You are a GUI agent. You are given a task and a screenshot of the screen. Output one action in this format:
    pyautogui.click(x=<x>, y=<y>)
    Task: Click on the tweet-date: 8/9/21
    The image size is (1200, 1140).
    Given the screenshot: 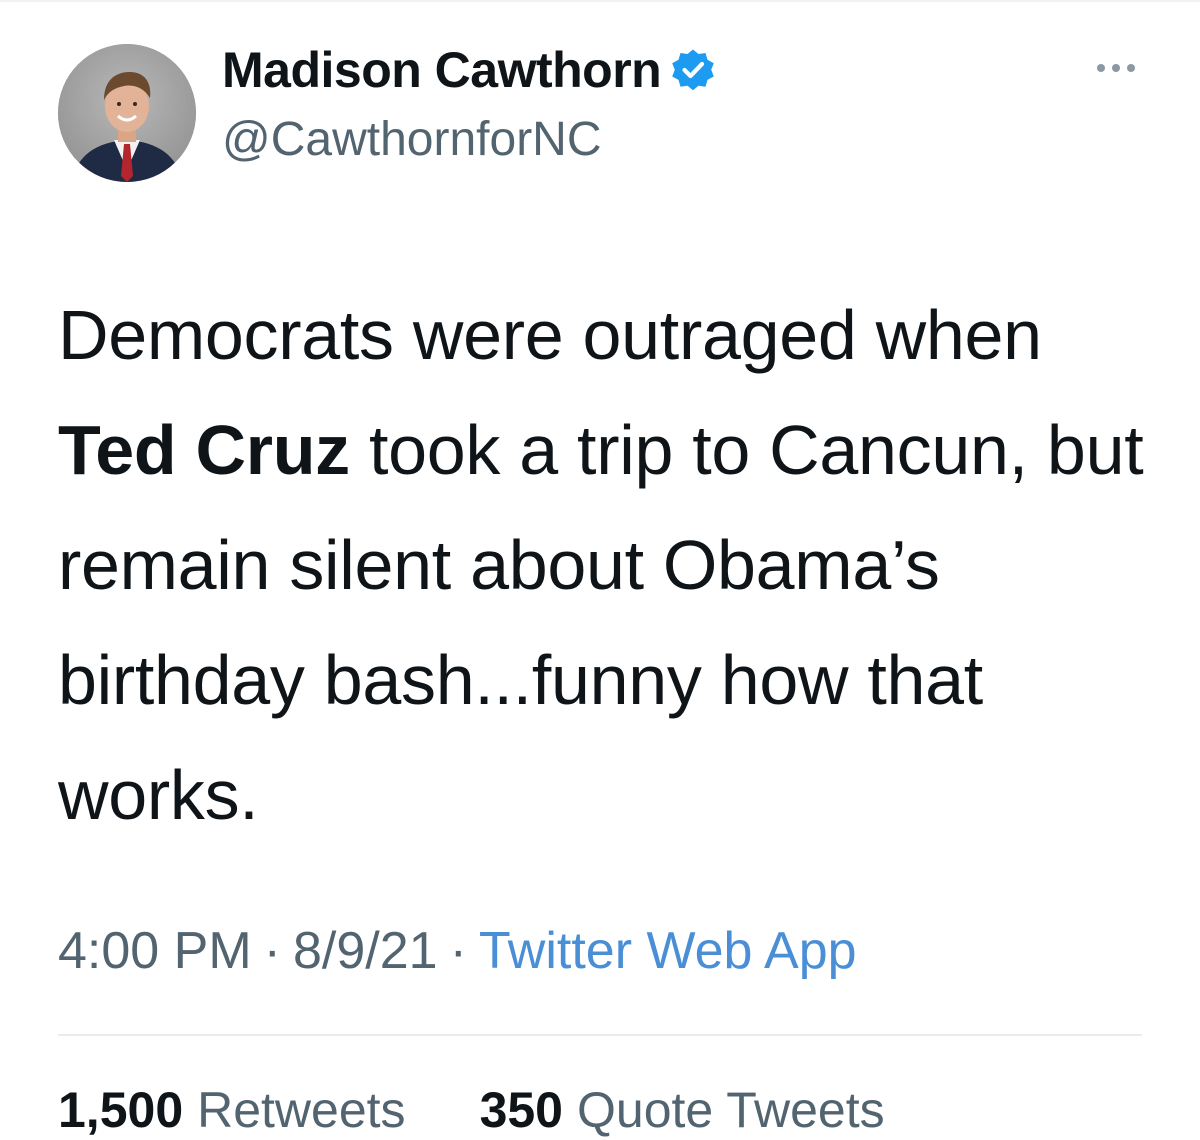 What is the action you would take?
    pyautogui.click(x=365, y=951)
    